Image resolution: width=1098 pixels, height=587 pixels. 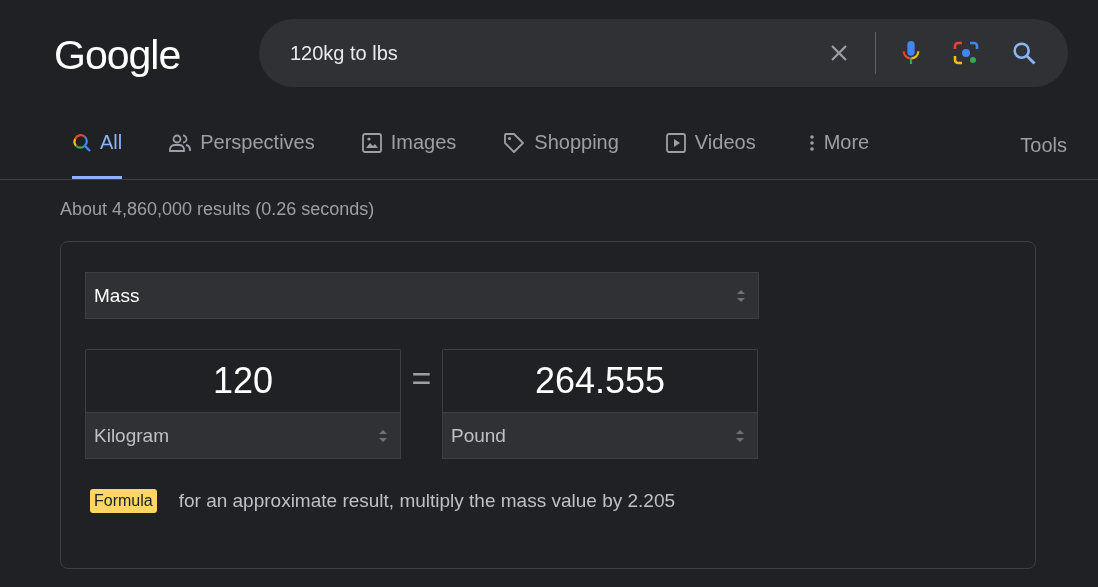 What do you see at coordinates (421, 378) in the screenshot?
I see `equals-sign: =` at bounding box center [421, 378].